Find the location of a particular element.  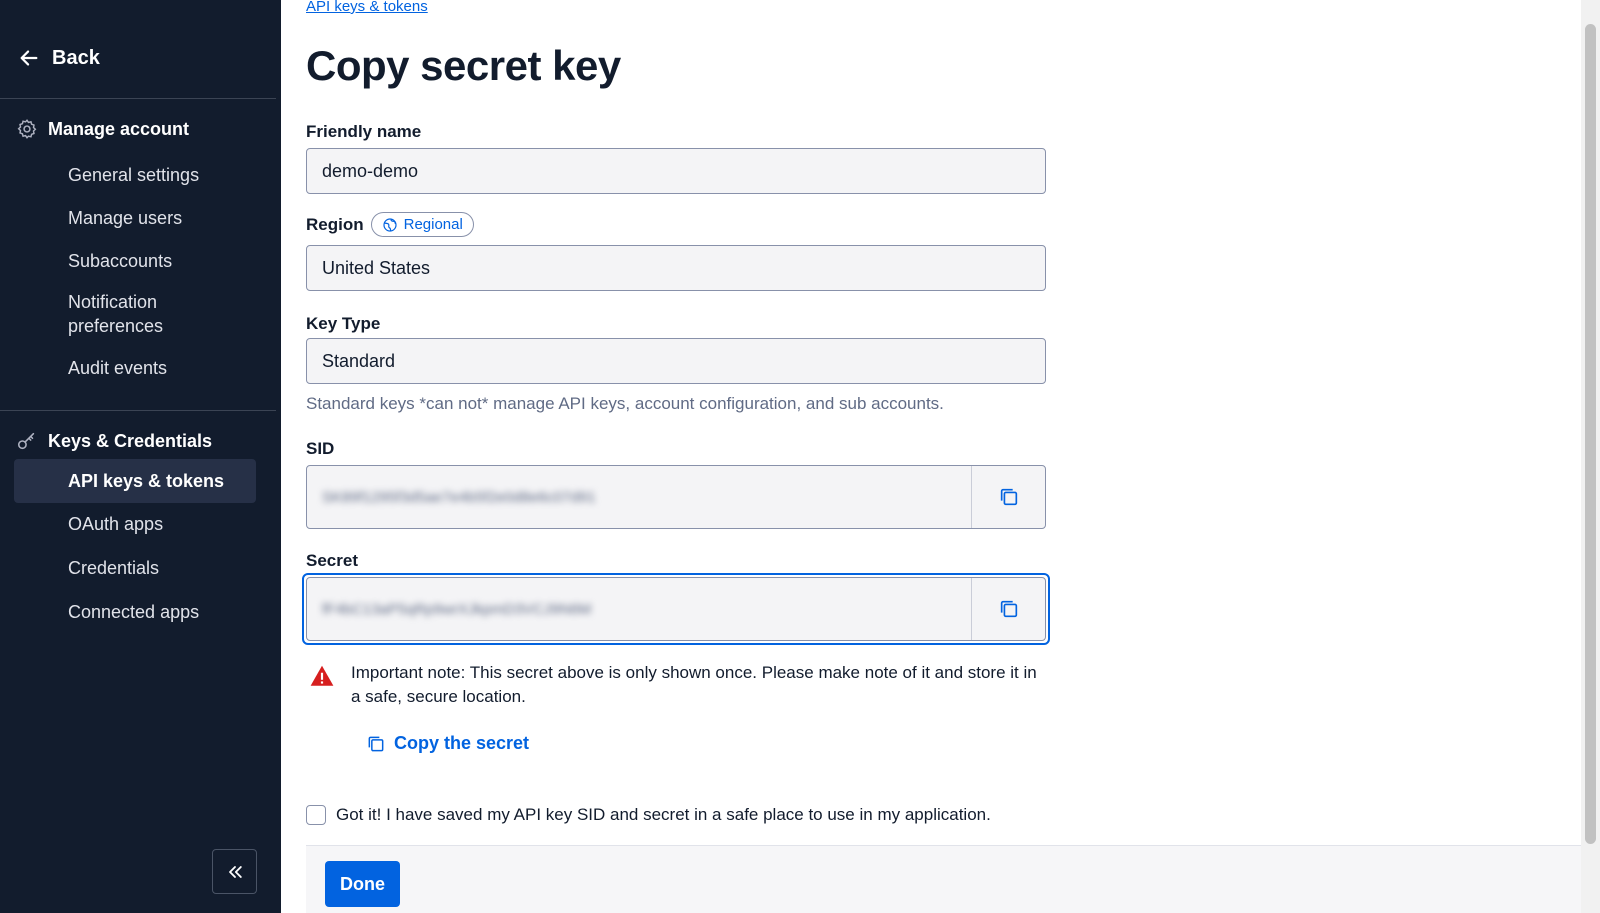

sidebar-item-general-settings: General settings is located at coordinates (135, 175).